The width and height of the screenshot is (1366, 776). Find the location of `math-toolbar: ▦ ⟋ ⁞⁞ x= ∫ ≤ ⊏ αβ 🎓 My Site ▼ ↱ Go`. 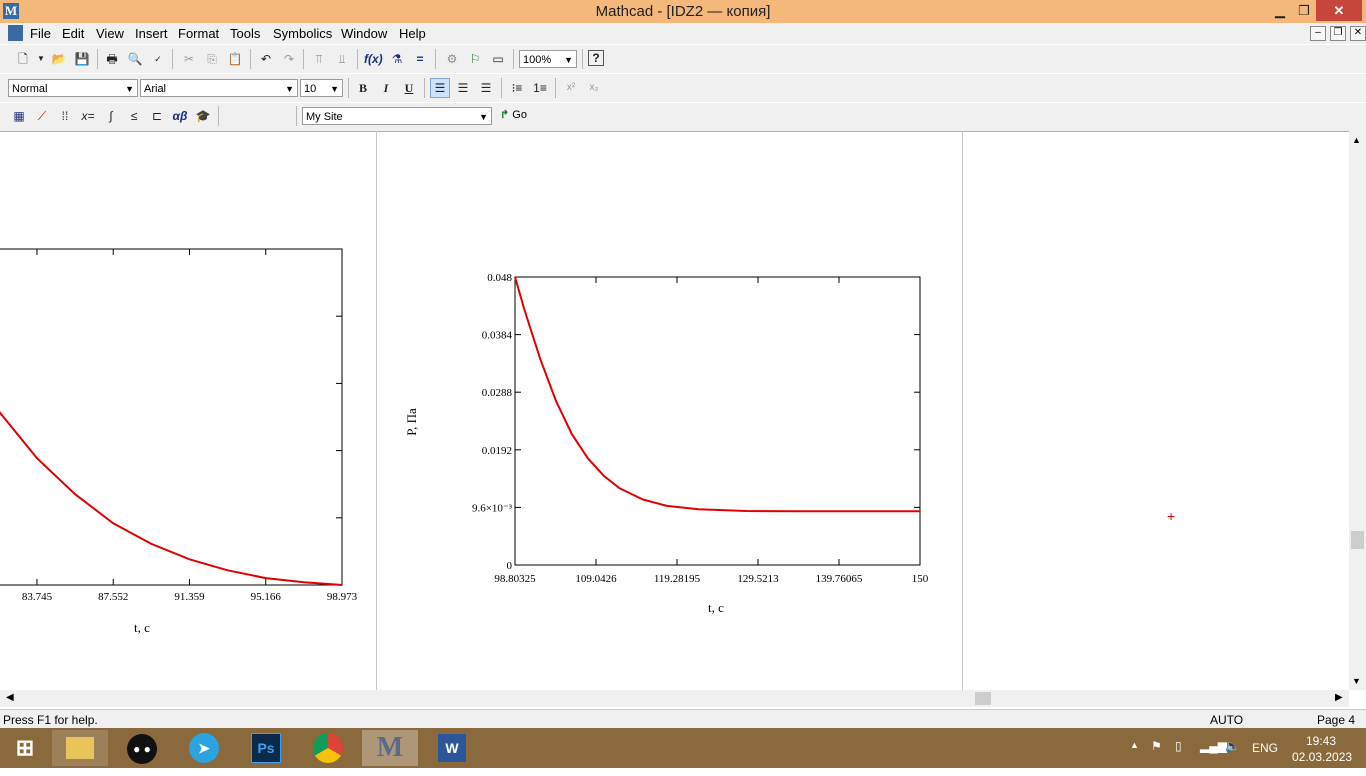

math-toolbar: ▦ ⟋ ⁞⁞ x= ∫ ≤ ⊏ αβ 🎓 My Site ▼ ↱ Go is located at coordinates (683, 117).